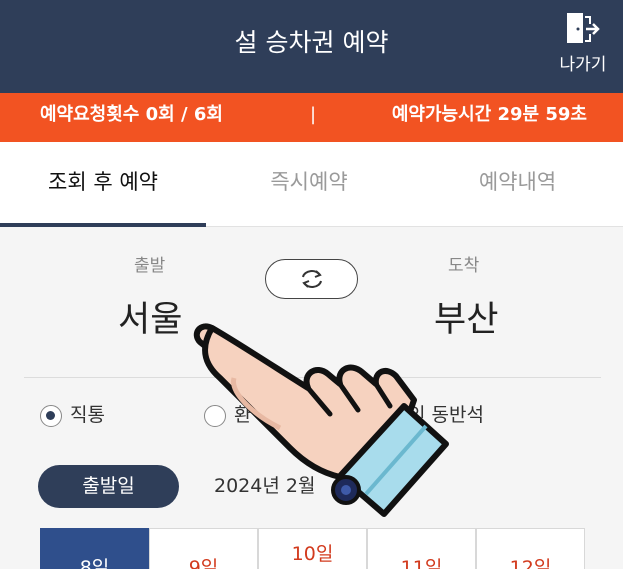 The image size is (623, 569). What do you see at coordinates (312, 377) in the screenshot?
I see `section-divider` at bounding box center [312, 377].